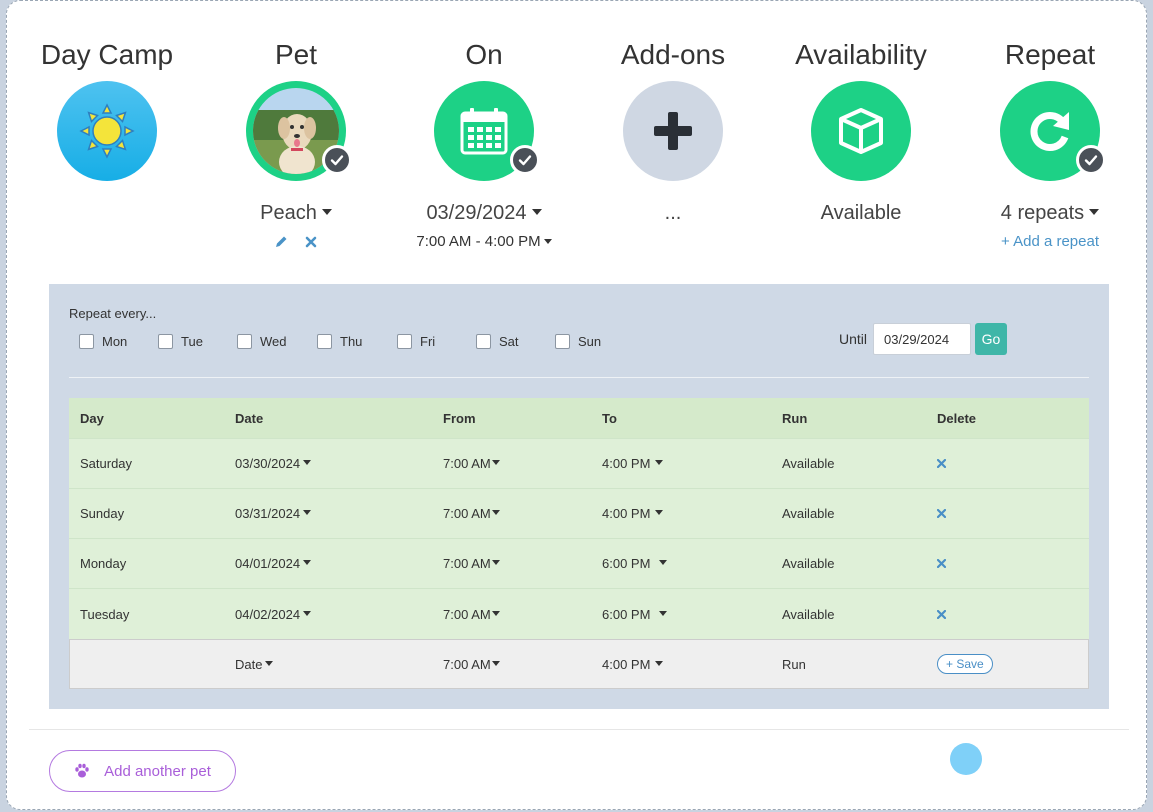  I want to click on until-date-input, so click(922, 339).